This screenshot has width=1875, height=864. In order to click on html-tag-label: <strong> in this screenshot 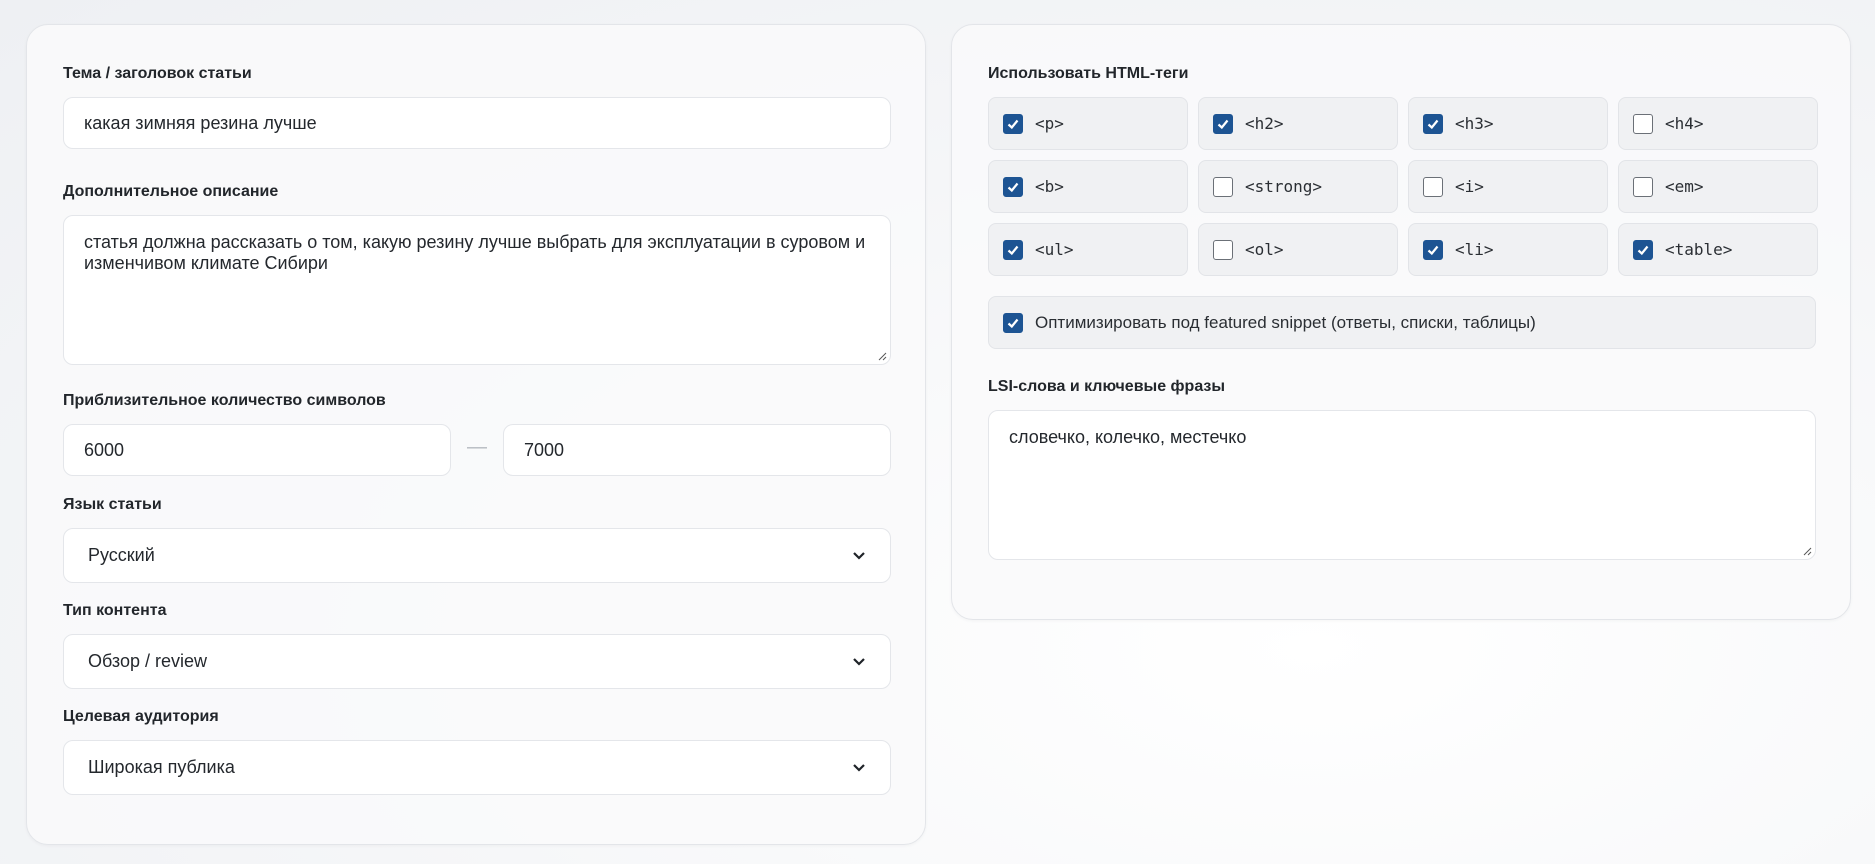, I will do `click(1284, 186)`.